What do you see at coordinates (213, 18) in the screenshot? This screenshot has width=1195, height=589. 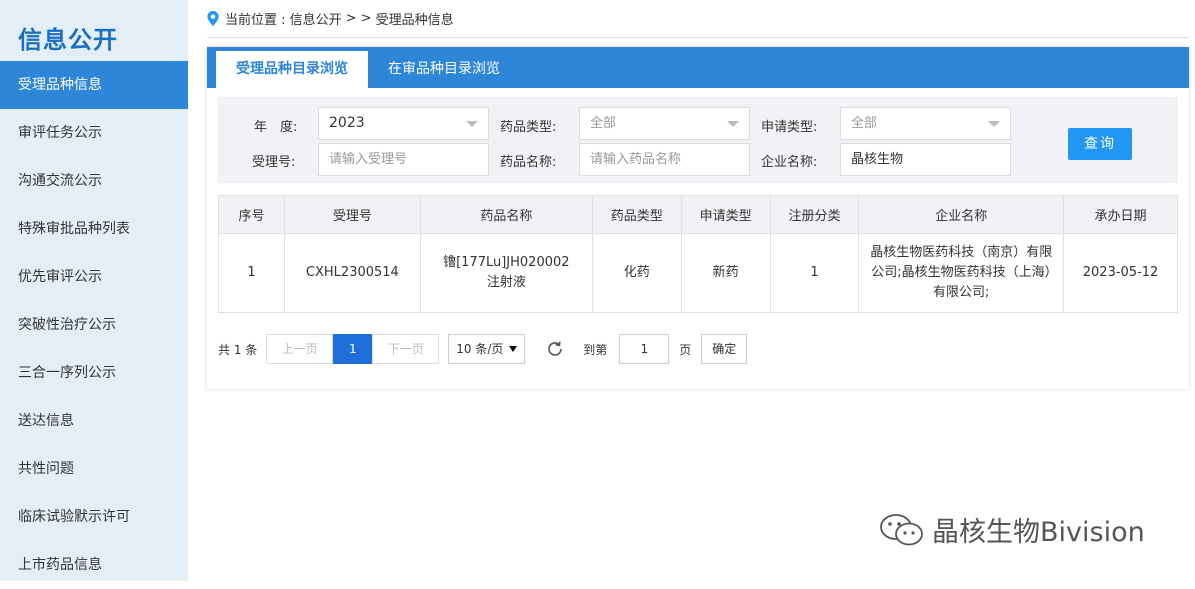 I see `location-pin-icon` at bounding box center [213, 18].